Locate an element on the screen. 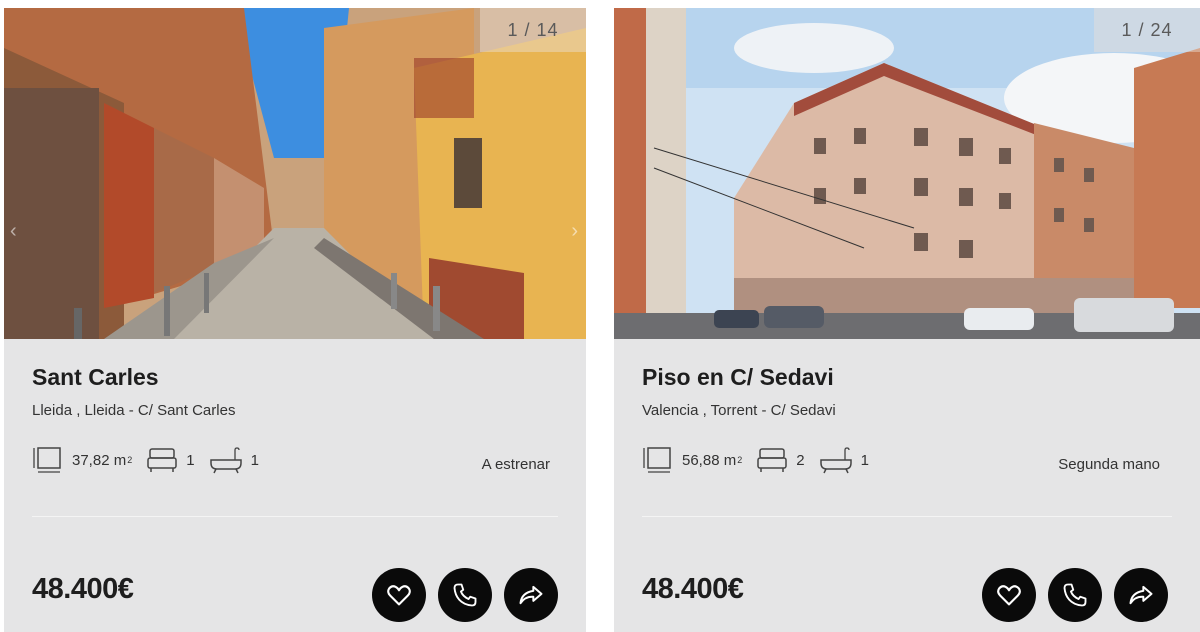 Image resolution: width=1200 pixels, height=632 pixels. photo-counter: 1 / 14 is located at coordinates (533, 30).